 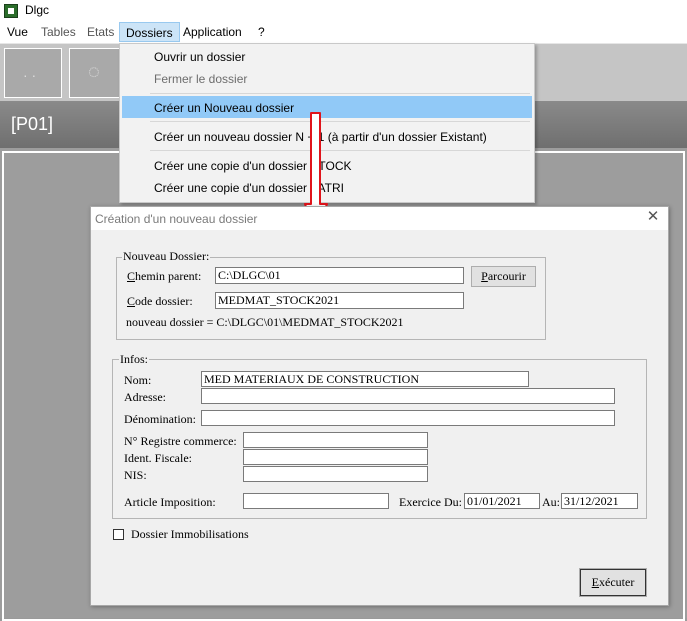 I want to click on exercice-du-label: Exercice Du:, so click(x=430, y=502).